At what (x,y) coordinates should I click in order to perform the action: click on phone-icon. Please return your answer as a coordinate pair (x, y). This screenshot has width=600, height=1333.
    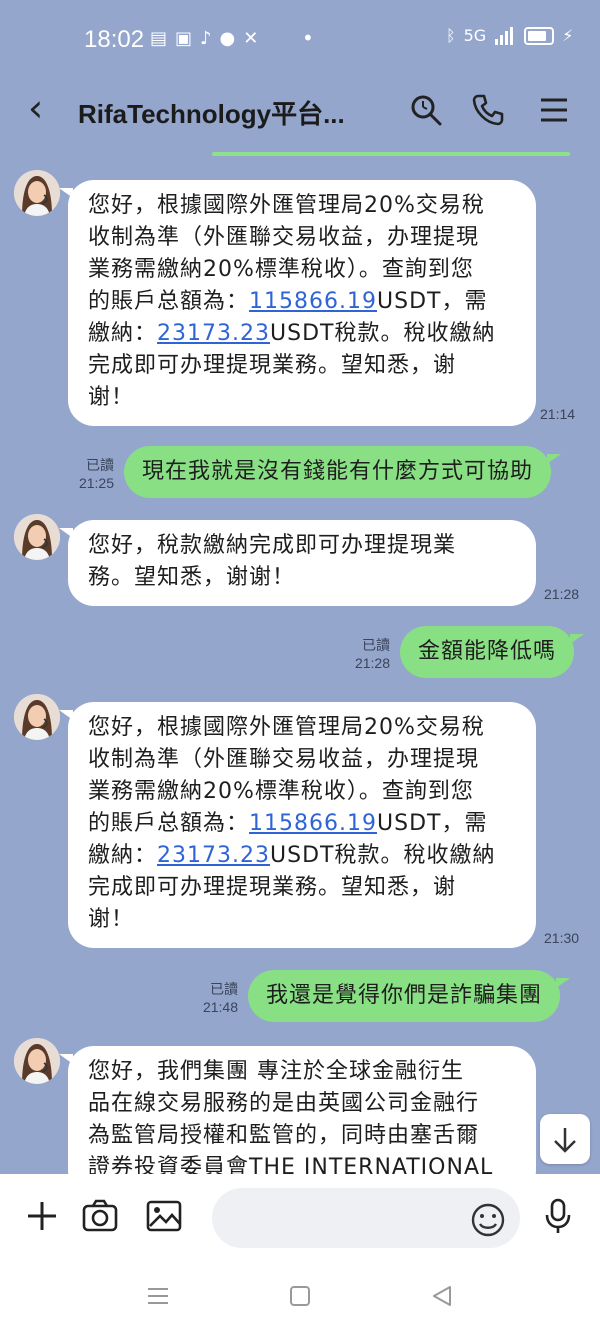
    Looking at the image, I should click on (488, 110).